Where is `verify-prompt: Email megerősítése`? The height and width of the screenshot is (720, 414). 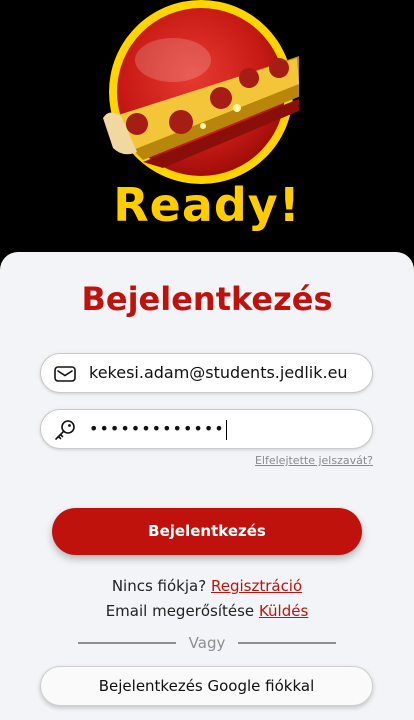 verify-prompt: Email megerősítése is located at coordinates (180, 611).